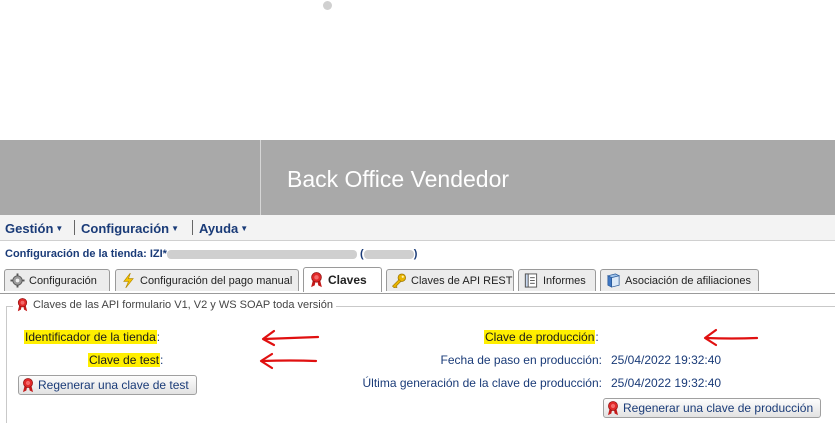  Describe the element at coordinates (388, 254) in the screenshot. I see `redacted-store-id` at that location.